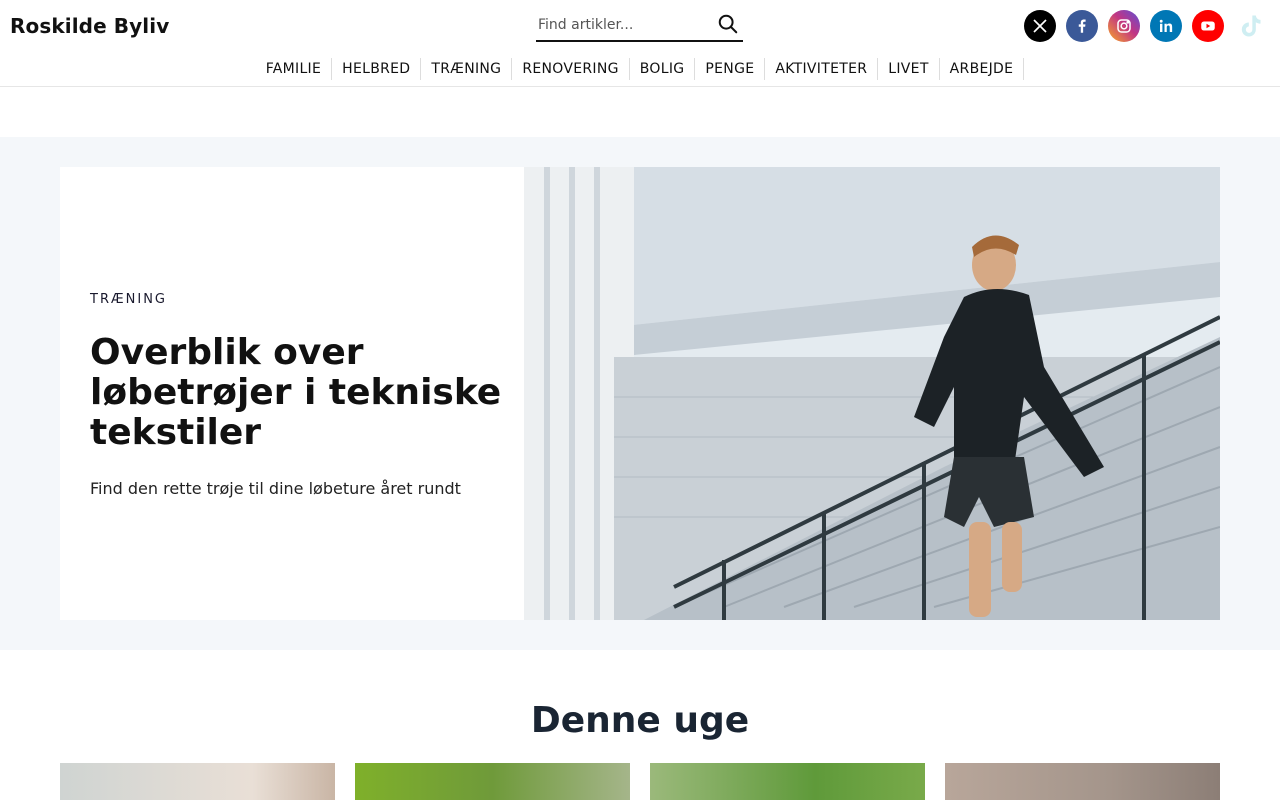 This screenshot has height=800, width=1280. Describe the element at coordinates (730, 69) in the screenshot. I see `nav-item-penge: PENGE` at that location.